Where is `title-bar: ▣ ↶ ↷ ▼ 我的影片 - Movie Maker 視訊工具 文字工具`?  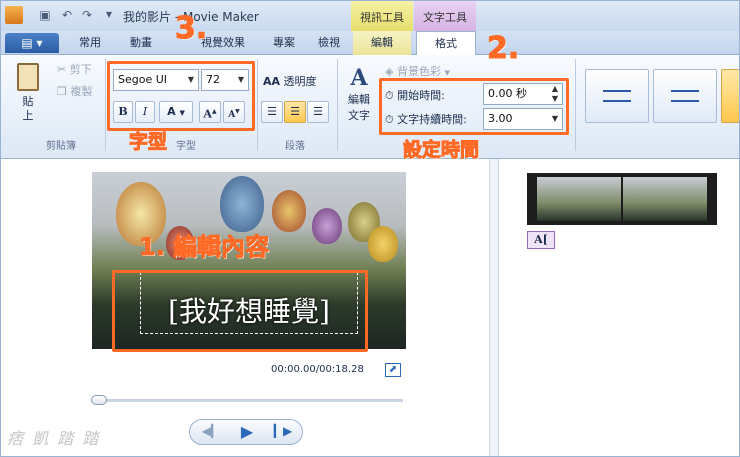 title-bar: ▣ ↶ ↷ ▼ 我的影片 - Movie Maker 視訊工具 文字工具 is located at coordinates (370, 16).